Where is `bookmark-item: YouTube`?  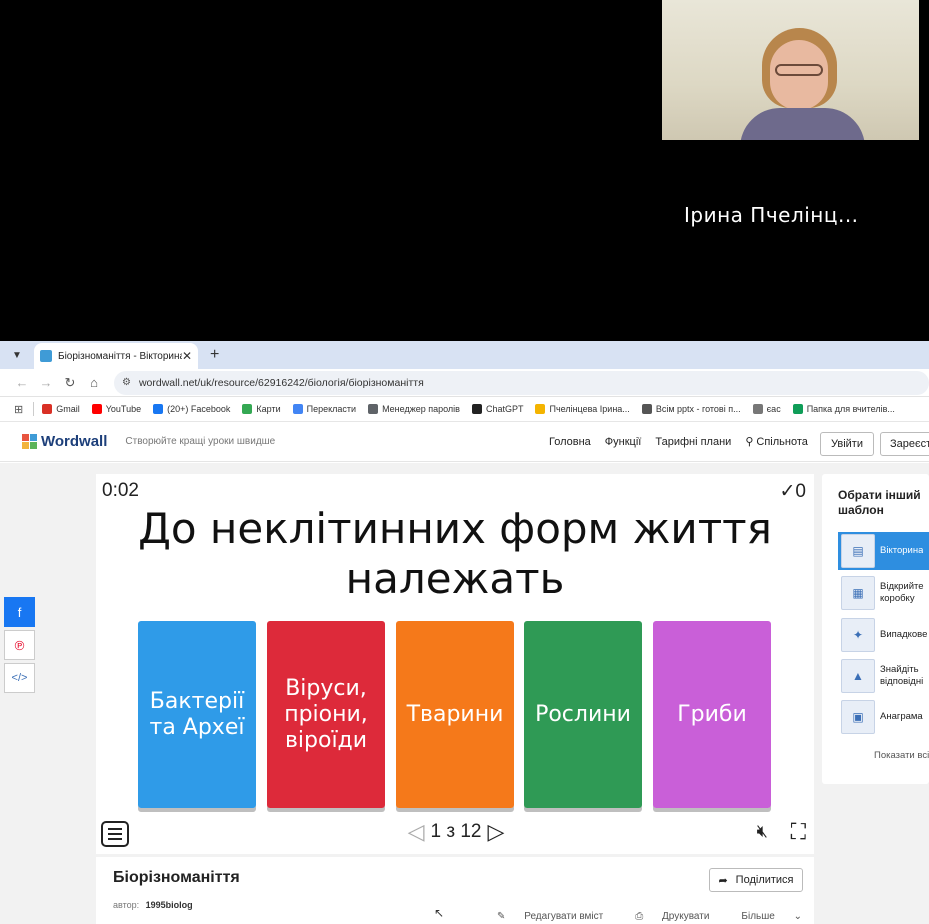
bookmark-item: YouTube is located at coordinates (116, 409).